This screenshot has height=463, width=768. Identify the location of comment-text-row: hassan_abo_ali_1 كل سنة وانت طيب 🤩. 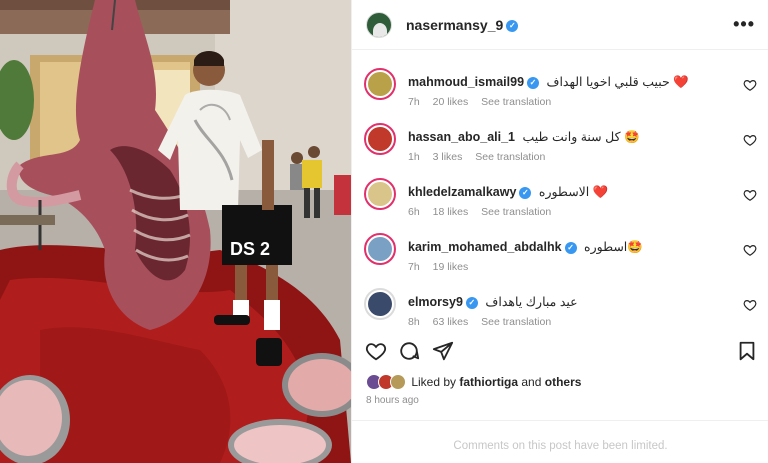
(524, 137).